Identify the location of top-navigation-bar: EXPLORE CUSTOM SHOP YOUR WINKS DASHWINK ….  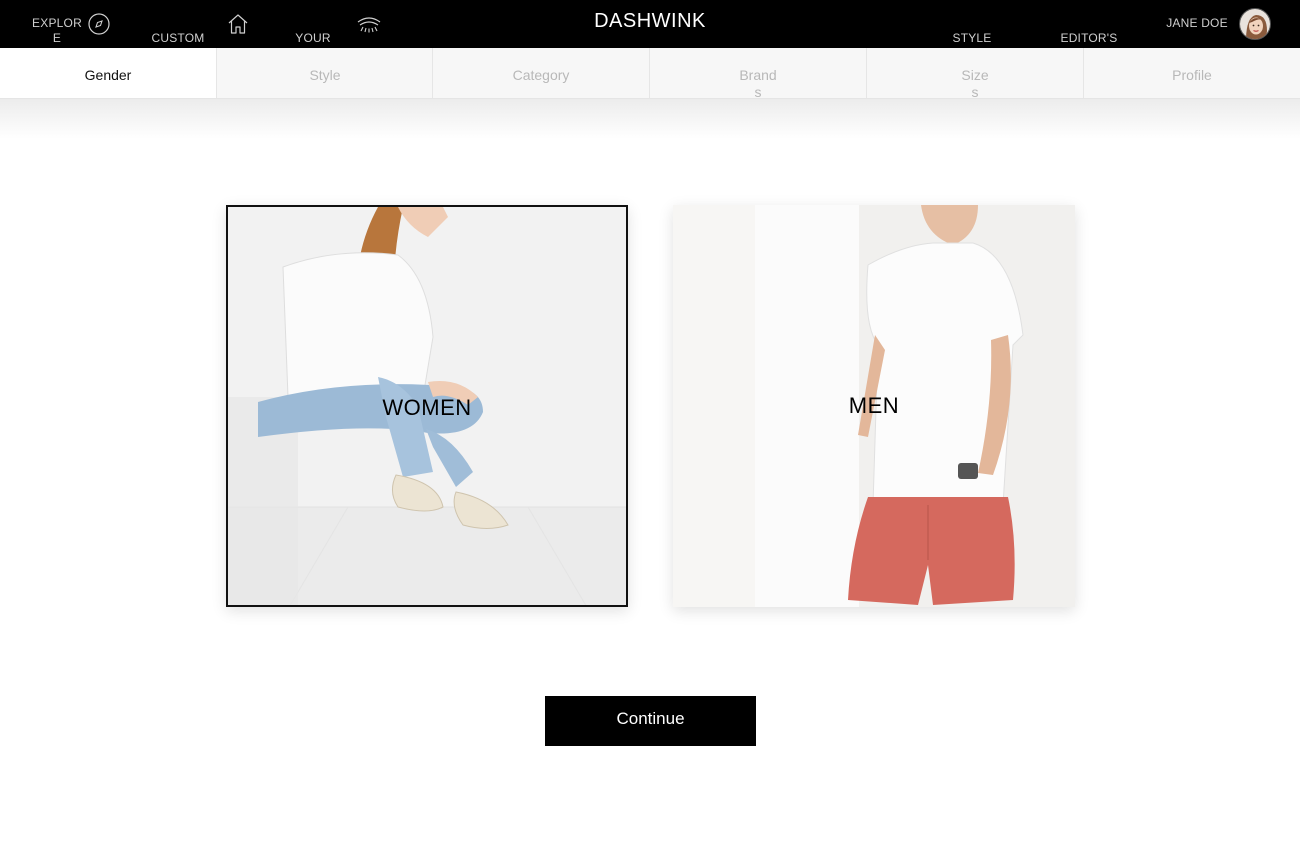
(650, 30).